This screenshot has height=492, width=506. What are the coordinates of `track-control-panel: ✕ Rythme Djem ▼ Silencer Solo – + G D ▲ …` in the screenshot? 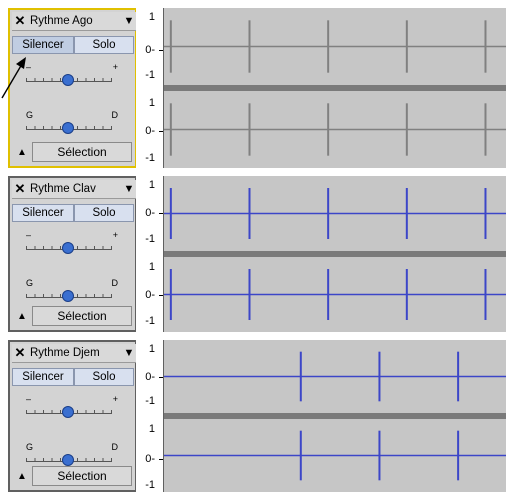 It's located at (72, 416).